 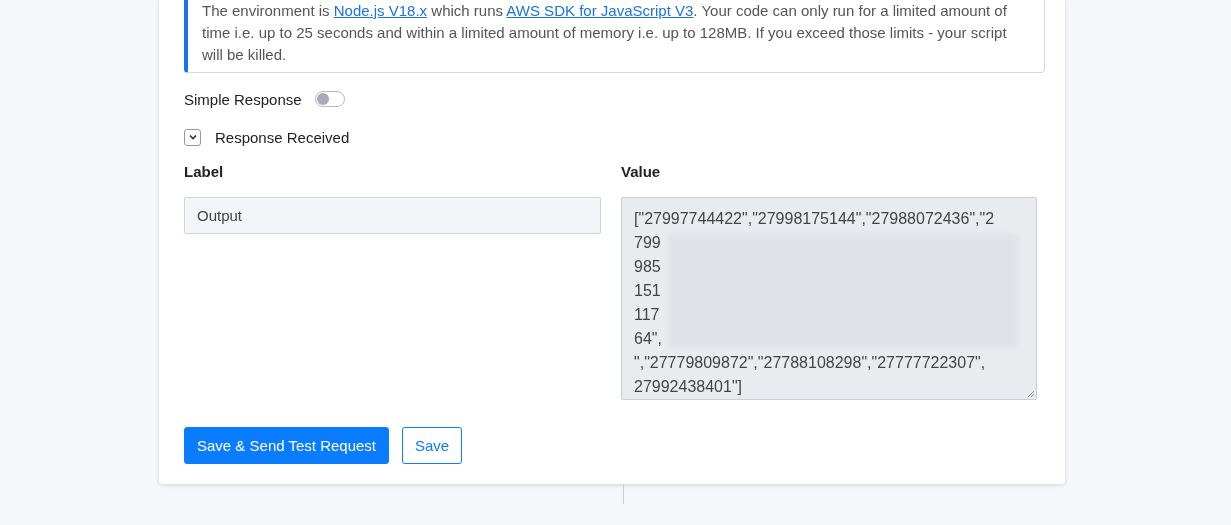 What do you see at coordinates (243, 99) in the screenshot?
I see `simple-response-label: Simple Response` at bounding box center [243, 99].